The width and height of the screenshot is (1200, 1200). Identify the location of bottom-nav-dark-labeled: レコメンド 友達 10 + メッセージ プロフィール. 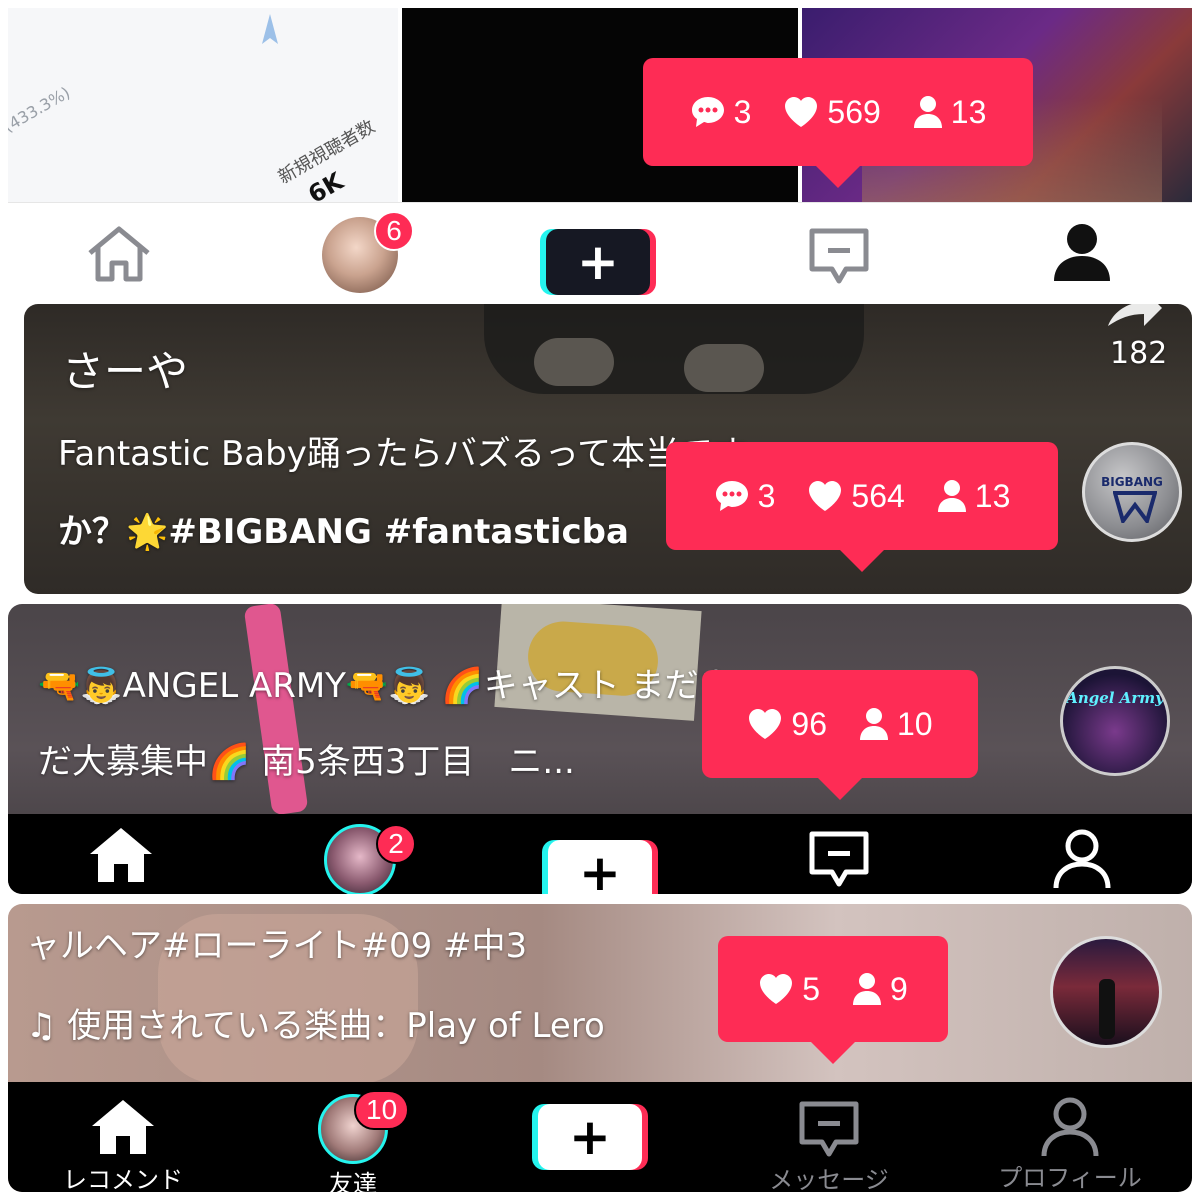
(600, 1137).